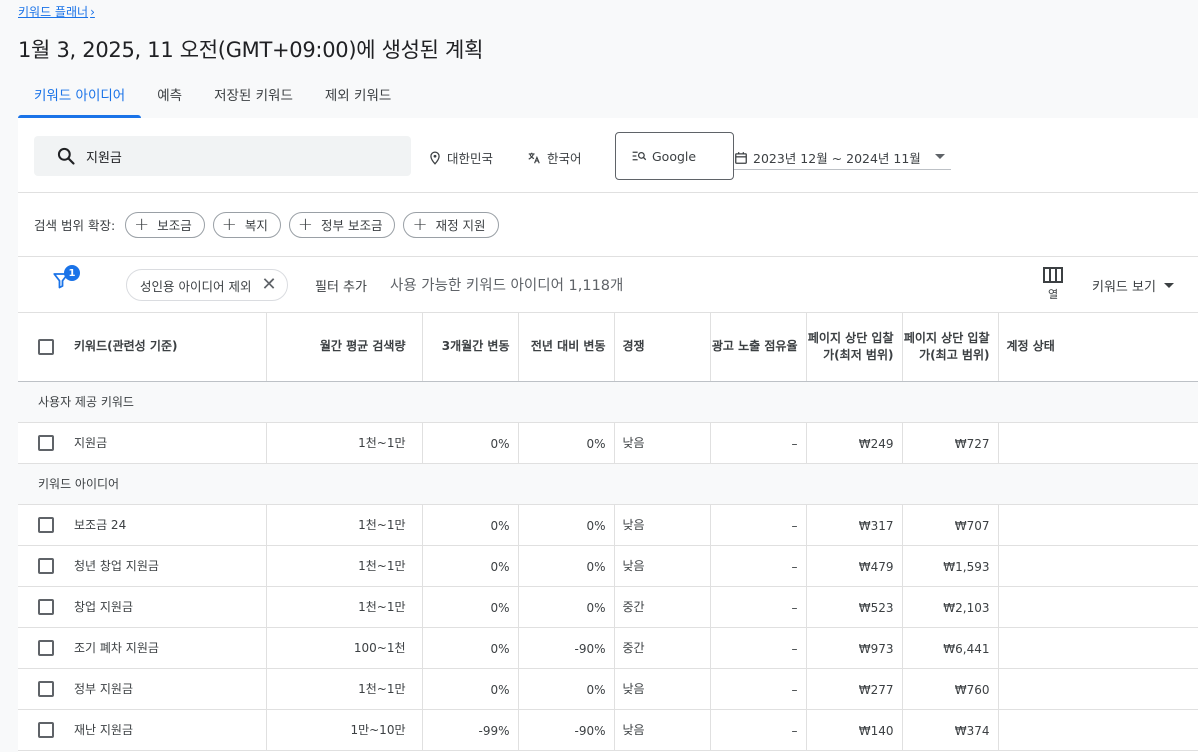 This screenshot has width=1198, height=752. Describe the element at coordinates (950, 443) in the screenshot. I see `bid-high-cell: ₩727` at that location.